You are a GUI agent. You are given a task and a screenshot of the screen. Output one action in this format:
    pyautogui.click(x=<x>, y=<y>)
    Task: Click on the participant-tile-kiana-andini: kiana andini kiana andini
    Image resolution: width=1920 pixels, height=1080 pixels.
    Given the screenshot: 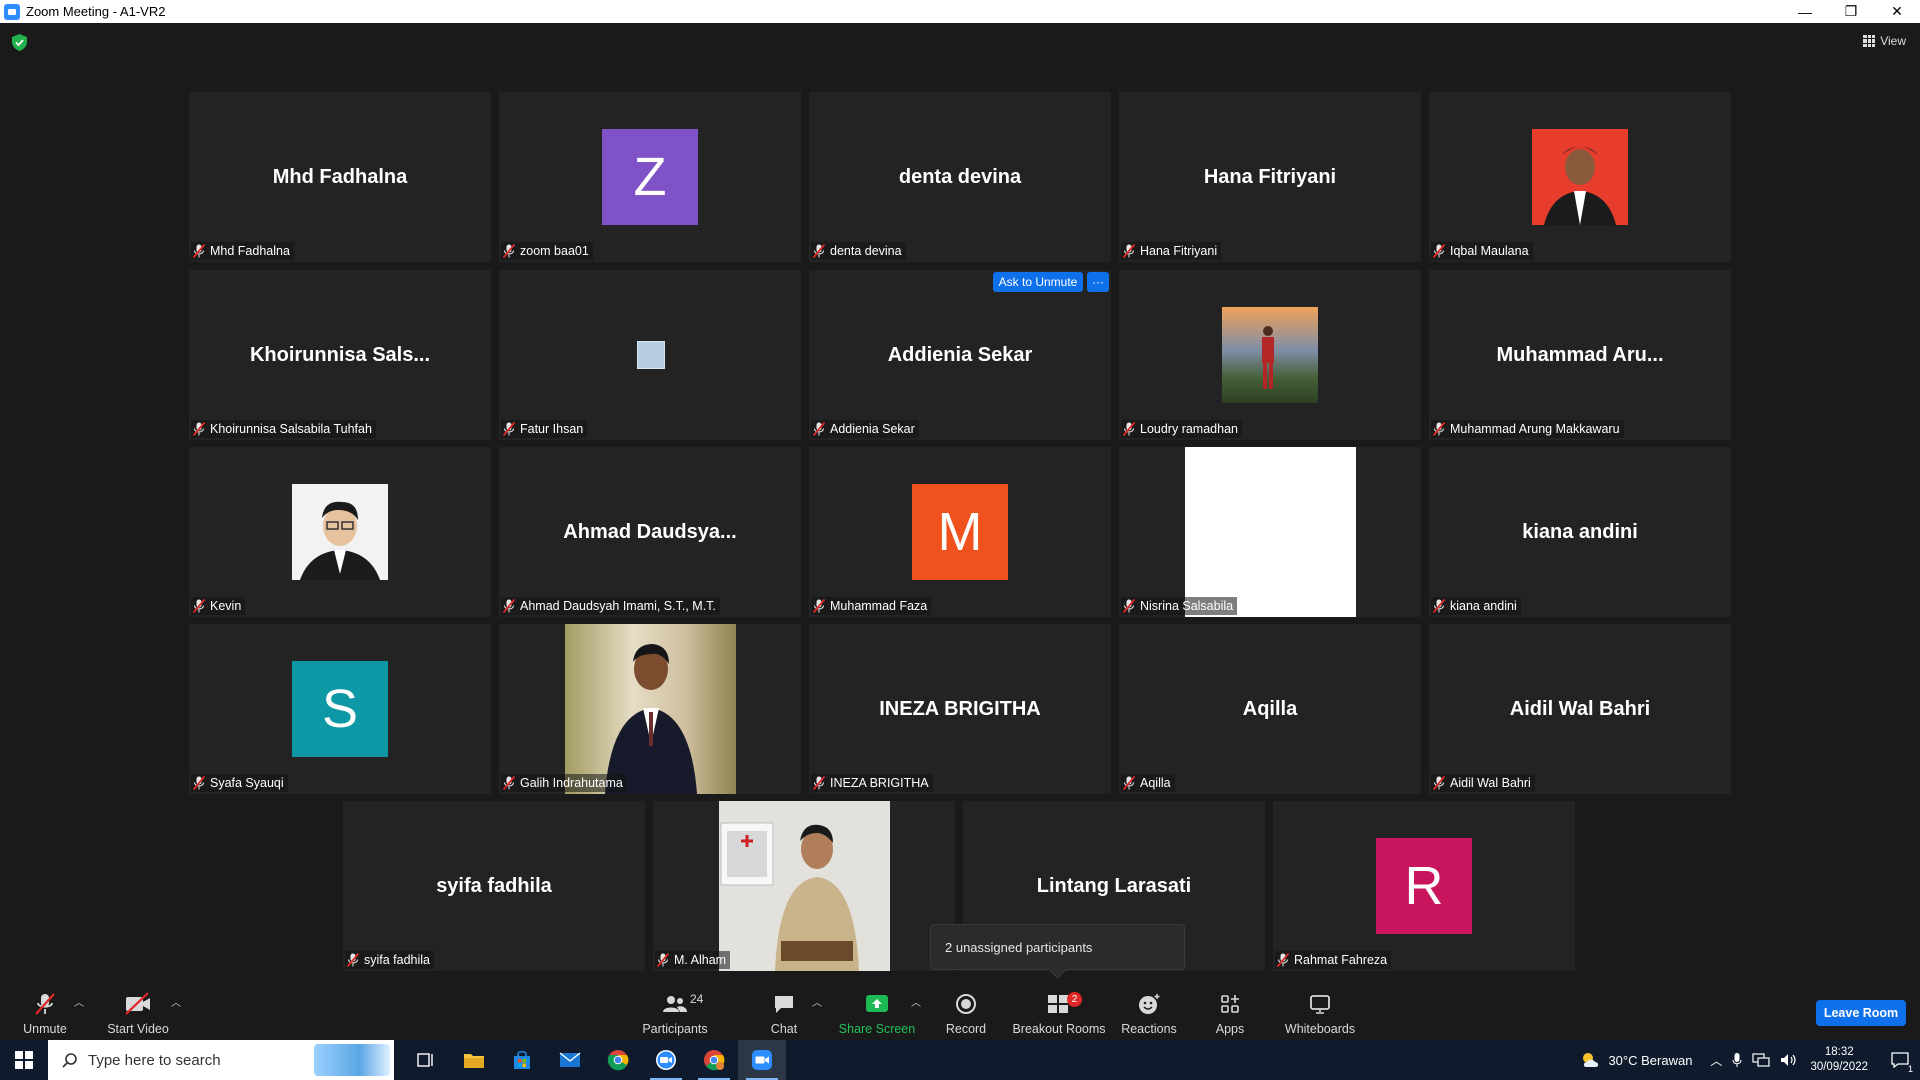 What is the action you would take?
    pyautogui.click(x=1580, y=532)
    